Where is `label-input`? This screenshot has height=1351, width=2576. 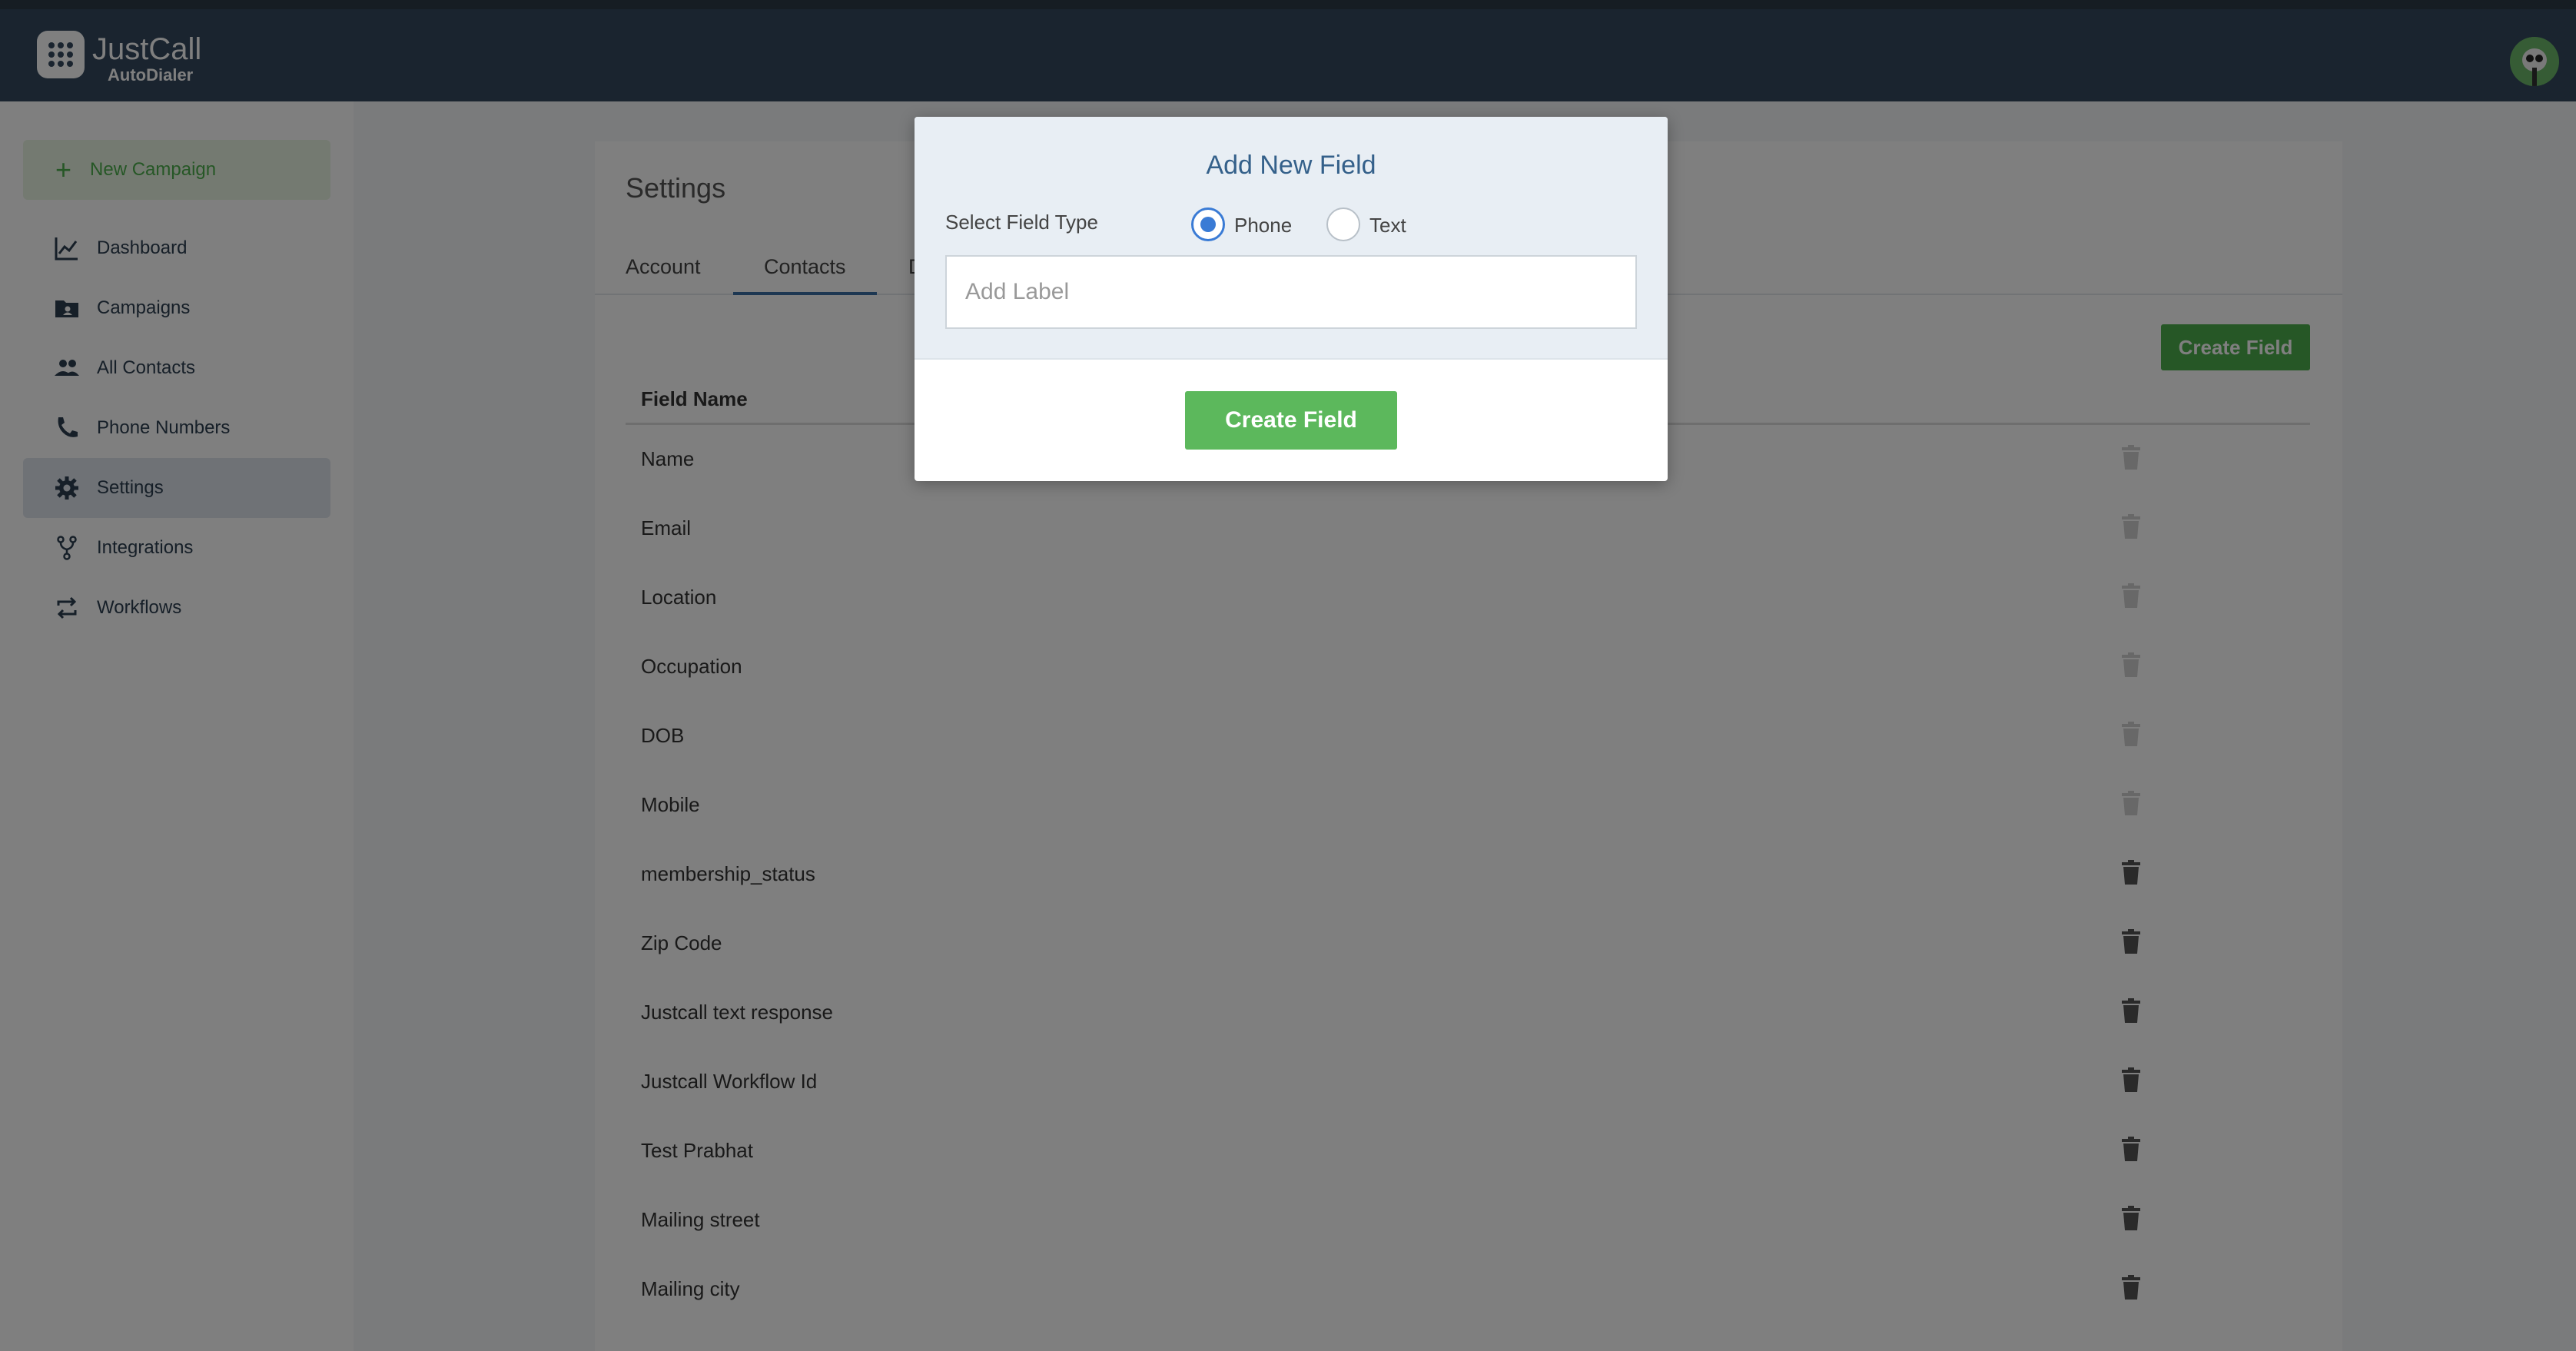 label-input is located at coordinates (1291, 292).